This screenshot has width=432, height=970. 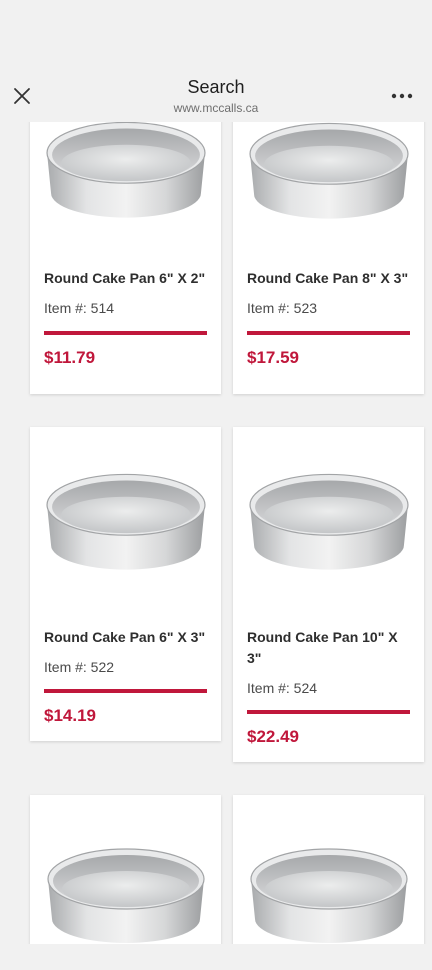 I want to click on more-options-button, so click(x=402, y=96).